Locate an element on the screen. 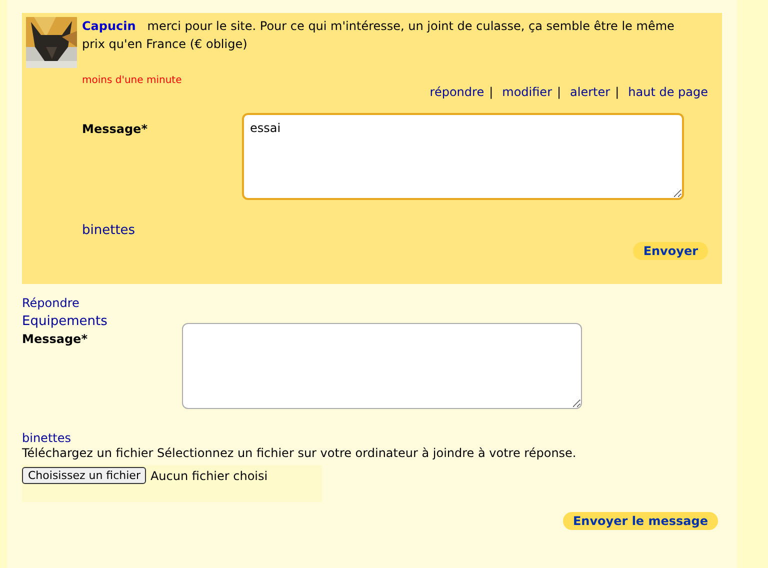 This screenshot has width=768, height=568. post-action-link: modifier is located at coordinates (527, 92).